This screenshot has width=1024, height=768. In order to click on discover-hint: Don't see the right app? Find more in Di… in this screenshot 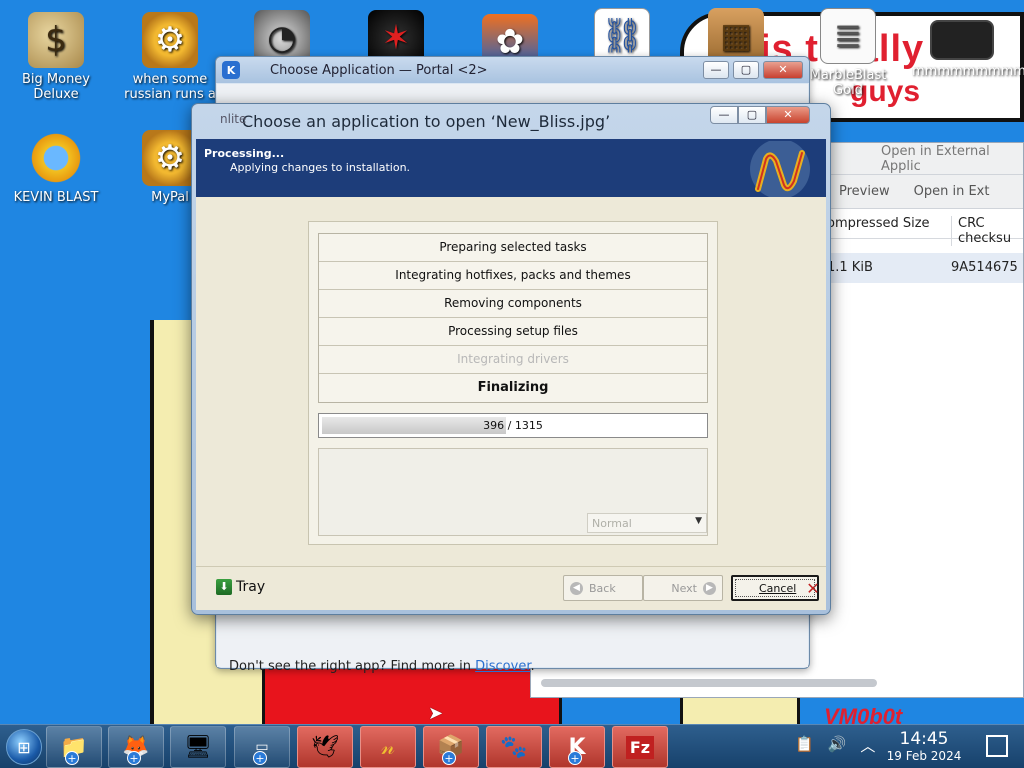, I will do `click(382, 666)`.